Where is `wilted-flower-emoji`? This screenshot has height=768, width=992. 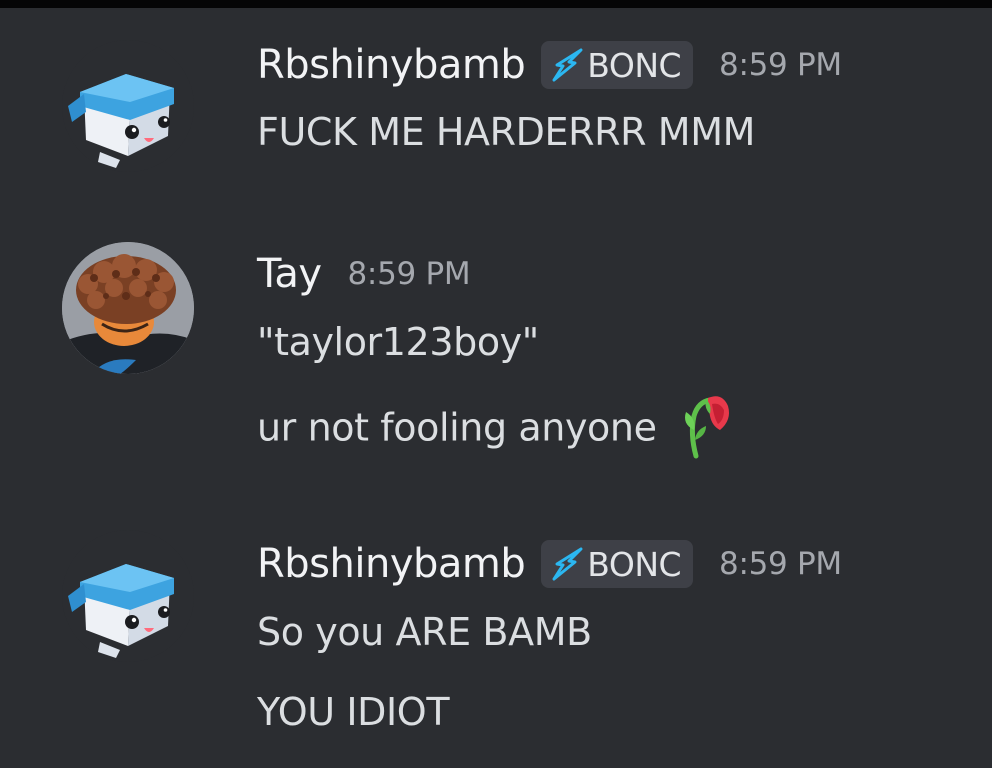
wilted-flower-emoji is located at coordinates (708, 425).